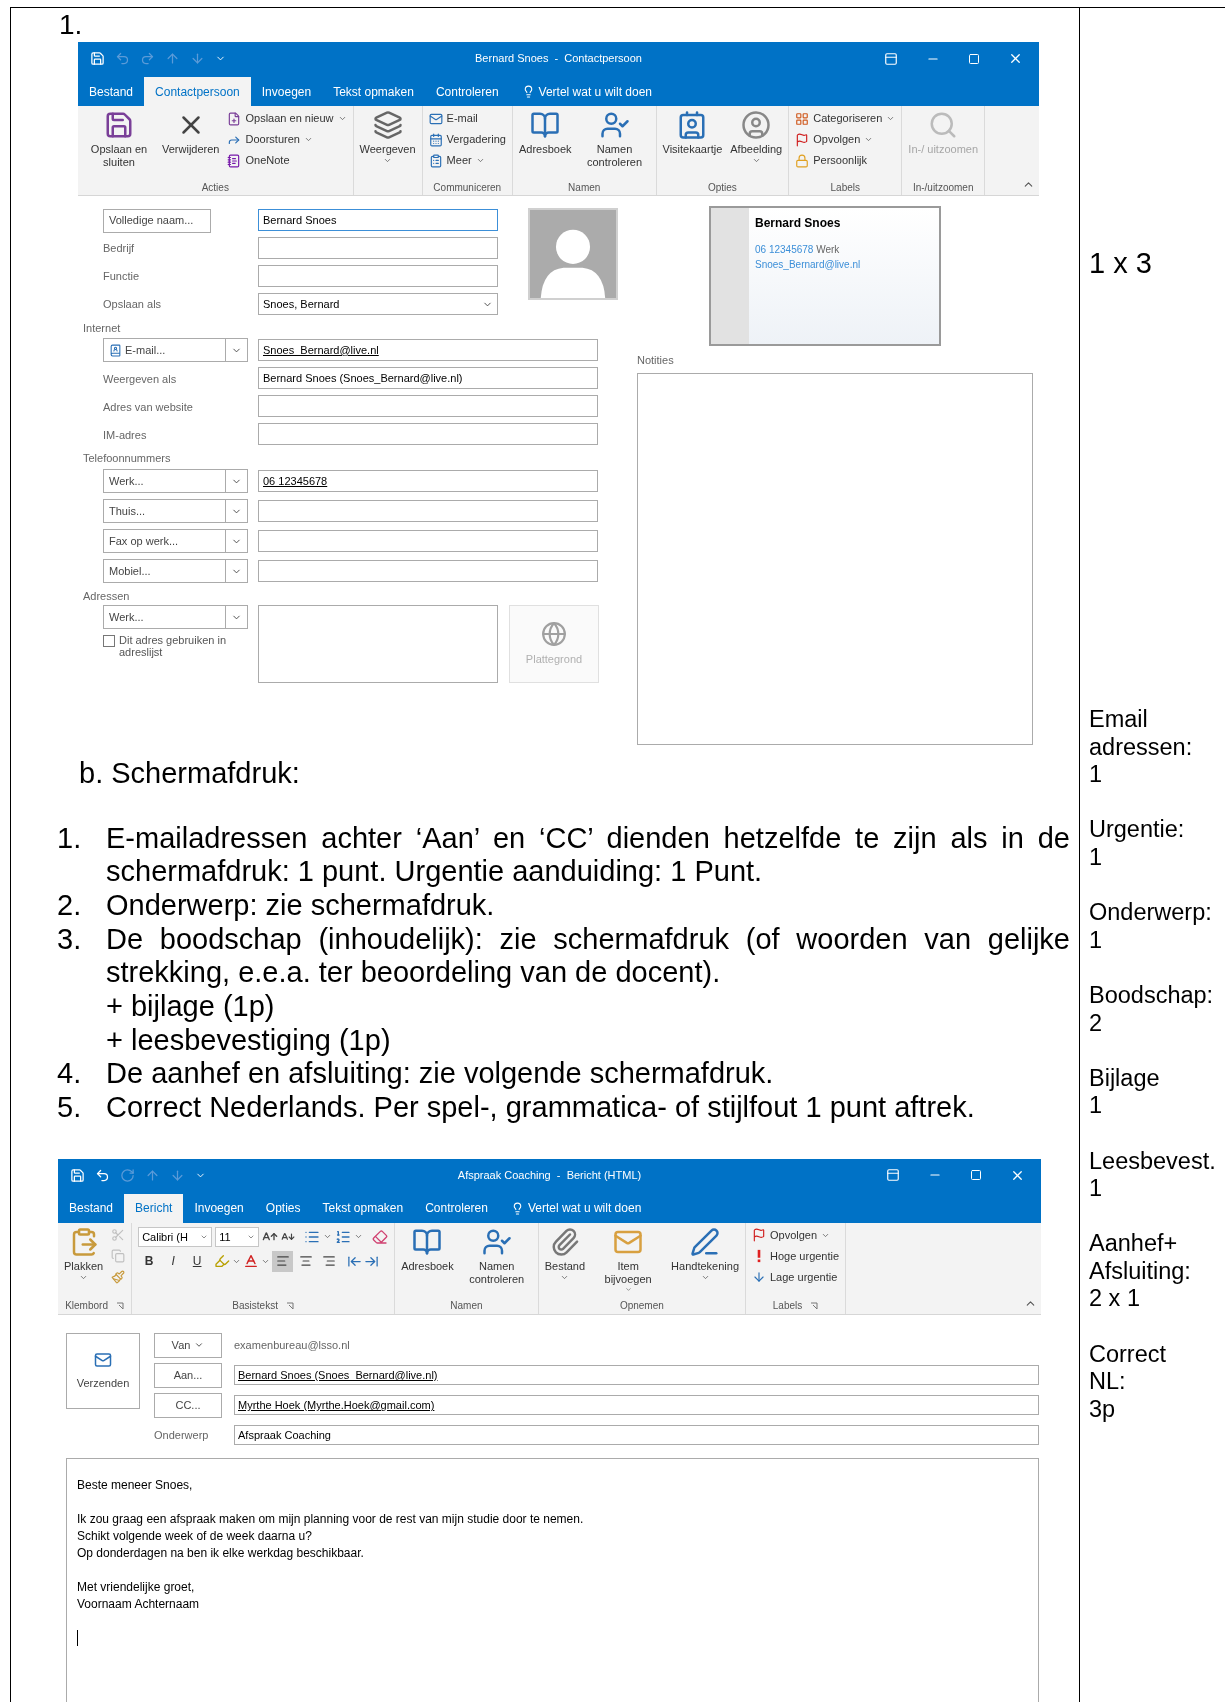 This screenshot has width=1225, height=1702. Describe the element at coordinates (628, 1258) in the screenshot. I see `ribbon-button: Item bijvoegen` at that location.